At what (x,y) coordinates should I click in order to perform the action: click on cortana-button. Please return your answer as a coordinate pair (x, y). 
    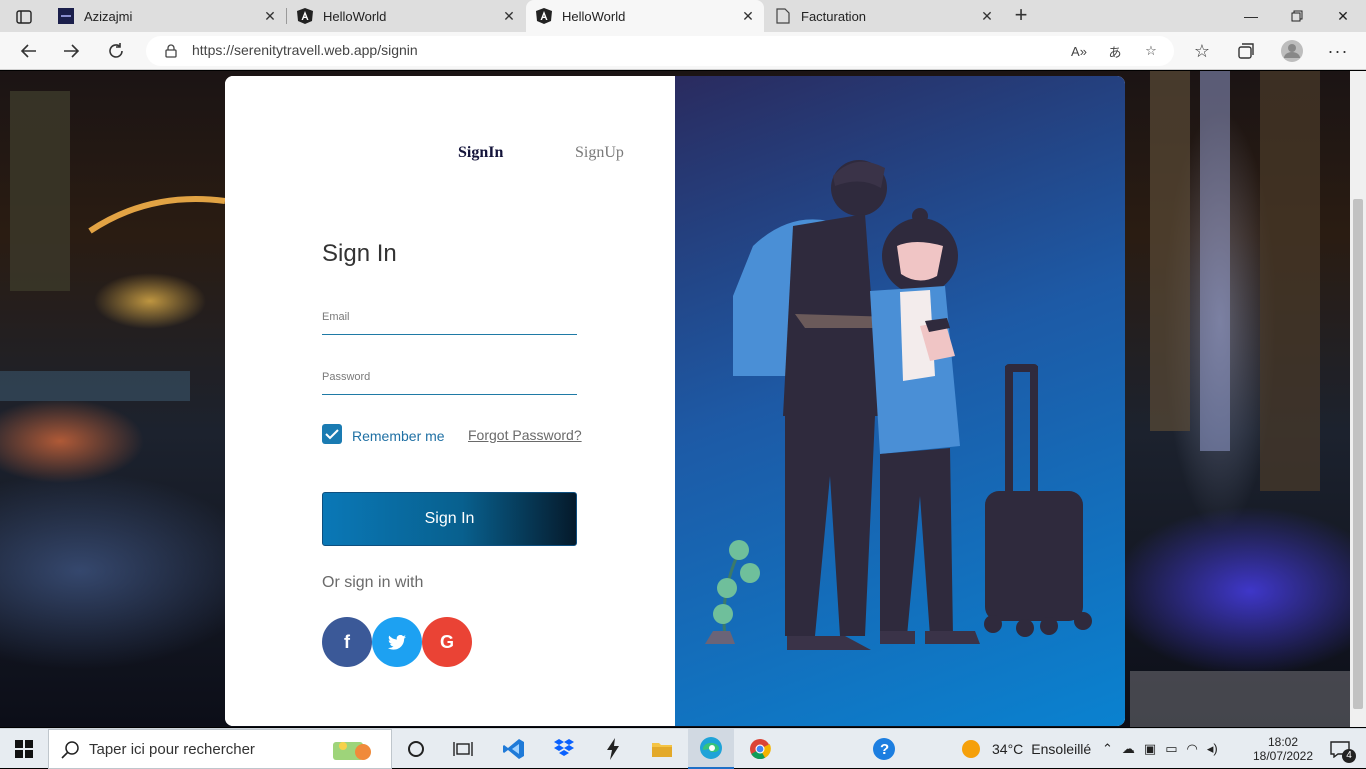
    Looking at the image, I should click on (416, 749).